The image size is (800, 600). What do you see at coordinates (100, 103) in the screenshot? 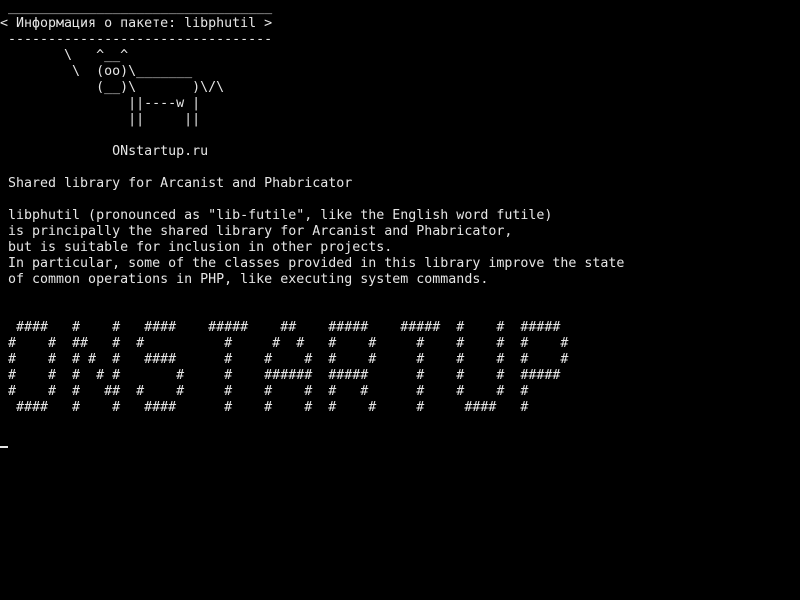
I see `cow-art-line: ||----w |` at bounding box center [100, 103].